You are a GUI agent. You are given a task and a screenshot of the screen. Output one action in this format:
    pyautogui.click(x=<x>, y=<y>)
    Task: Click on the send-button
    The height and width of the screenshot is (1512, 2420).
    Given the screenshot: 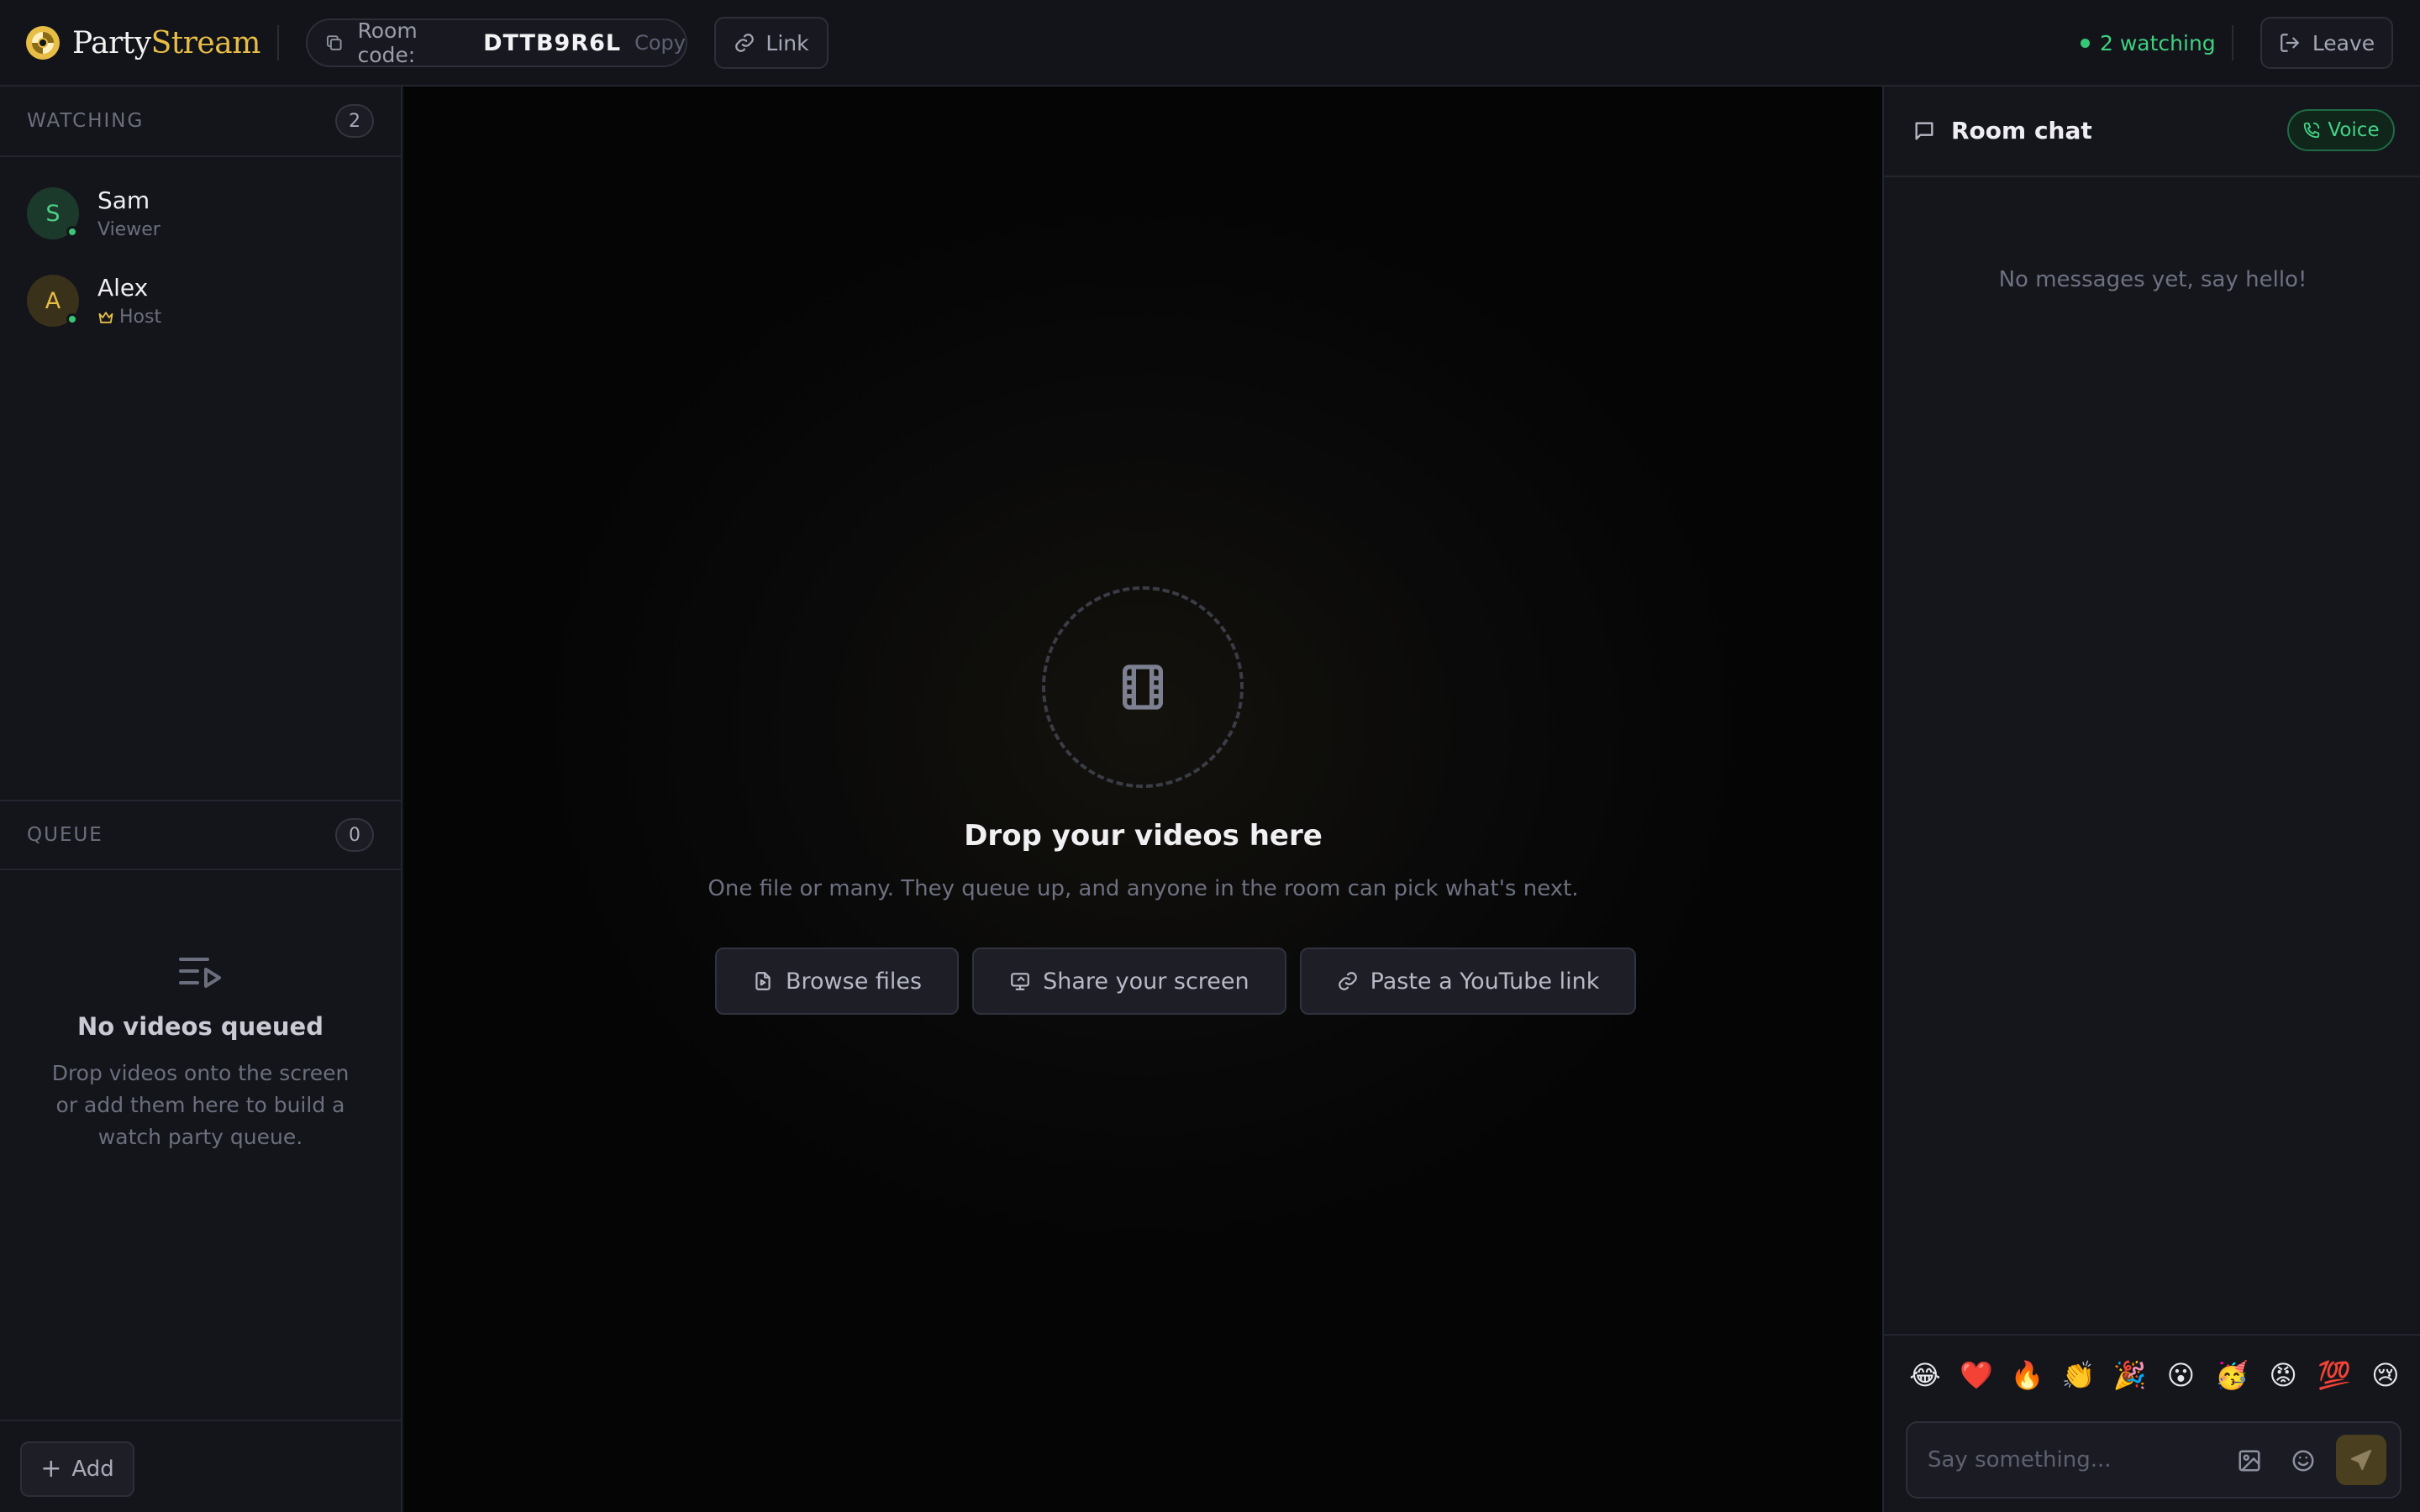 What is the action you would take?
    pyautogui.click(x=2361, y=1460)
    